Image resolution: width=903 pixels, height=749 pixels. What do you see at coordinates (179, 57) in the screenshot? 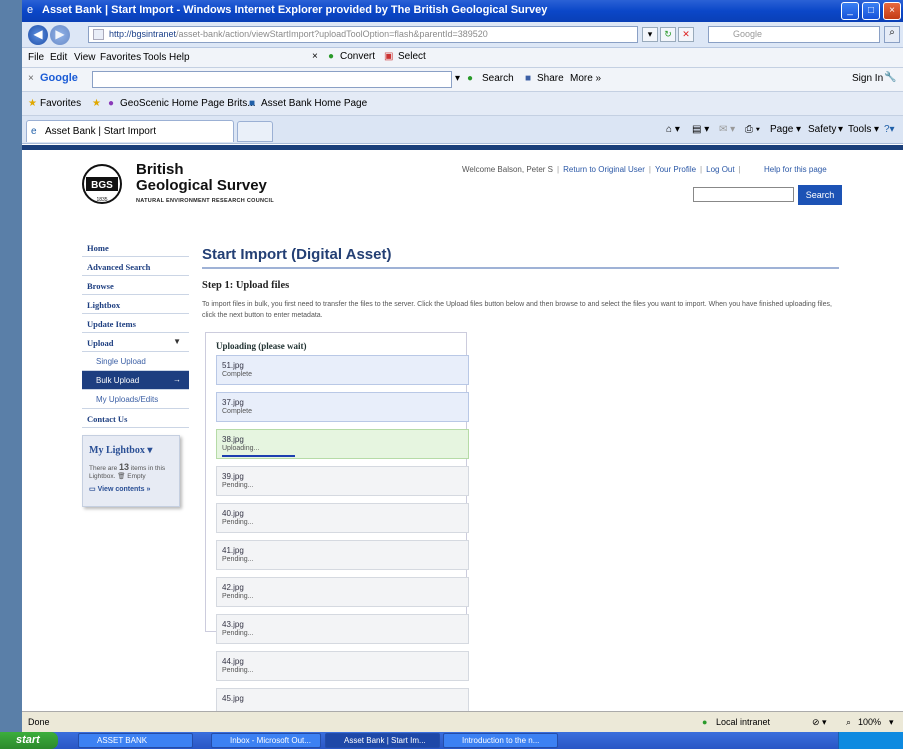
I see `menu-help: Help` at bounding box center [179, 57].